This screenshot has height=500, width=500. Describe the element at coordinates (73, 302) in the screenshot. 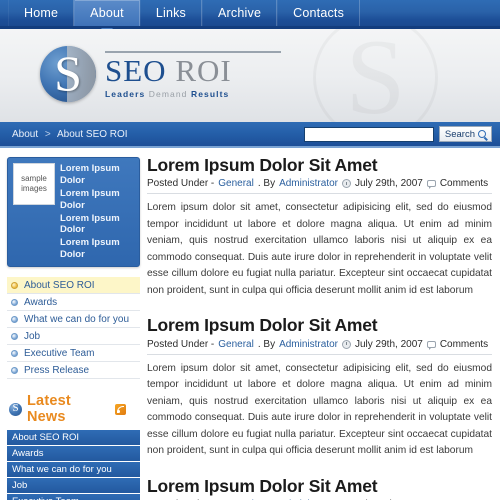

I see `sidebar-item-awards: Awards` at that location.